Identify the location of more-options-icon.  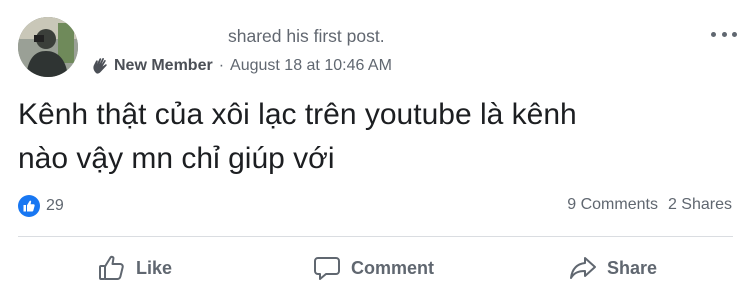
(724, 34).